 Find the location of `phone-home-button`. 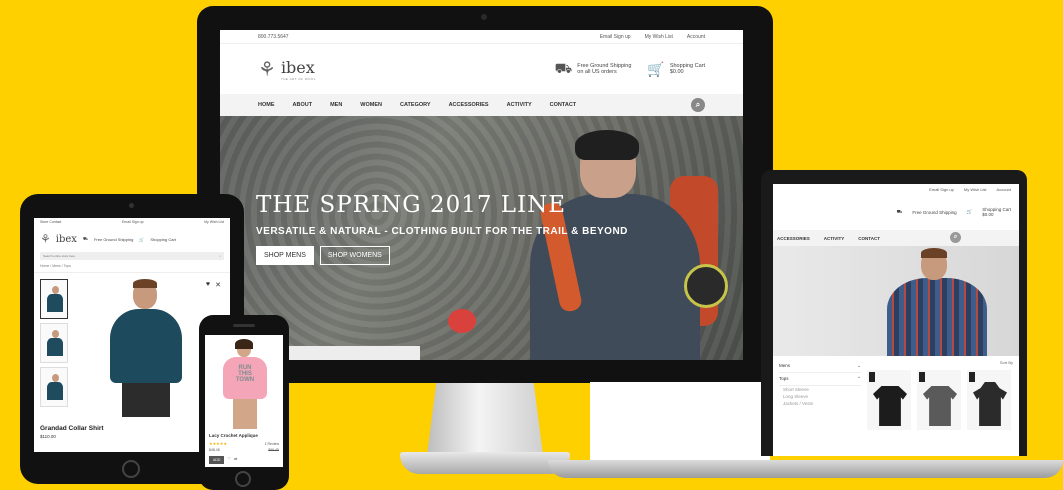

phone-home-button is located at coordinates (243, 479).